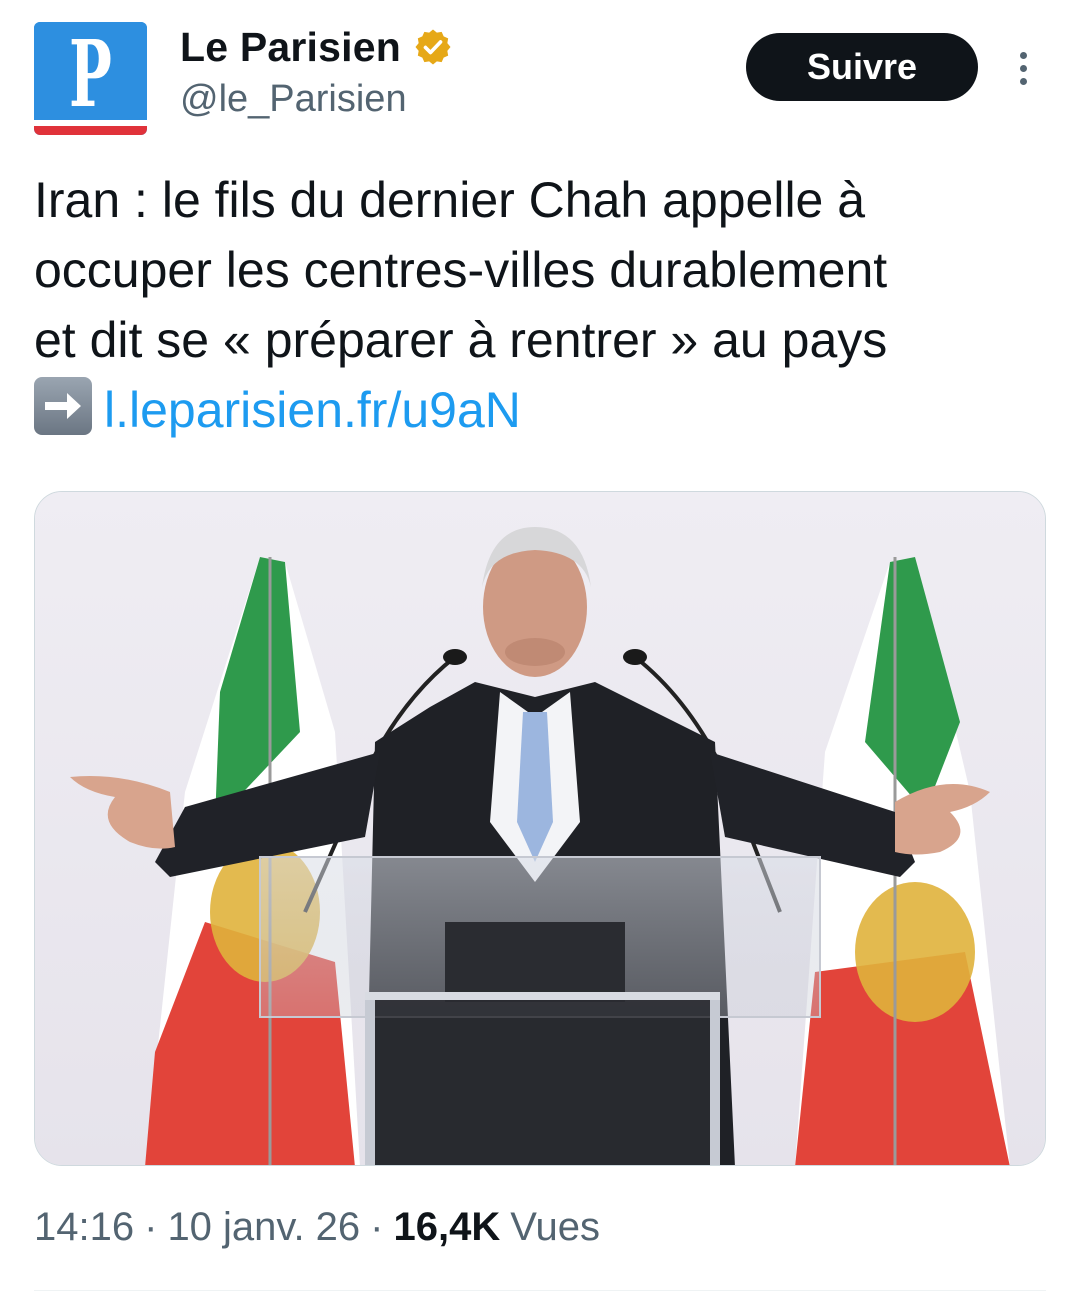 The image size is (1080, 1296). Describe the element at coordinates (263, 1227) in the screenshot. I see `tweet-date: 10 janv. 26` at that location.